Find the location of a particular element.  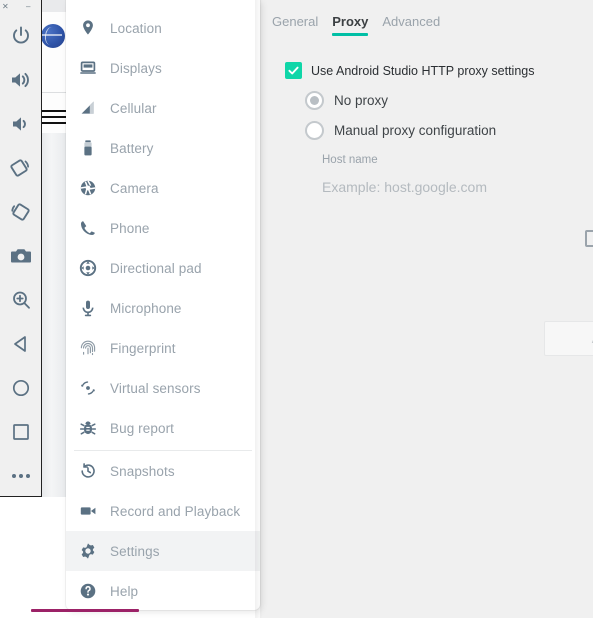

sidebar-item-label: Microphone is located at coordinates (146, 308).